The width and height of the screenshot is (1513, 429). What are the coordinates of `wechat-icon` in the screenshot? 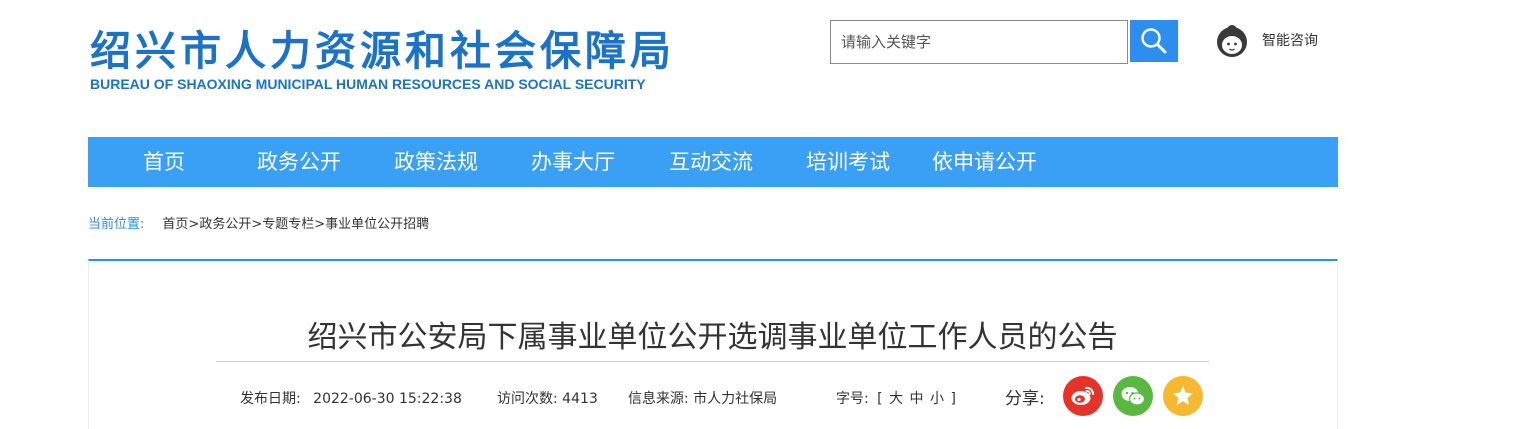 It's located at (1133, 396).